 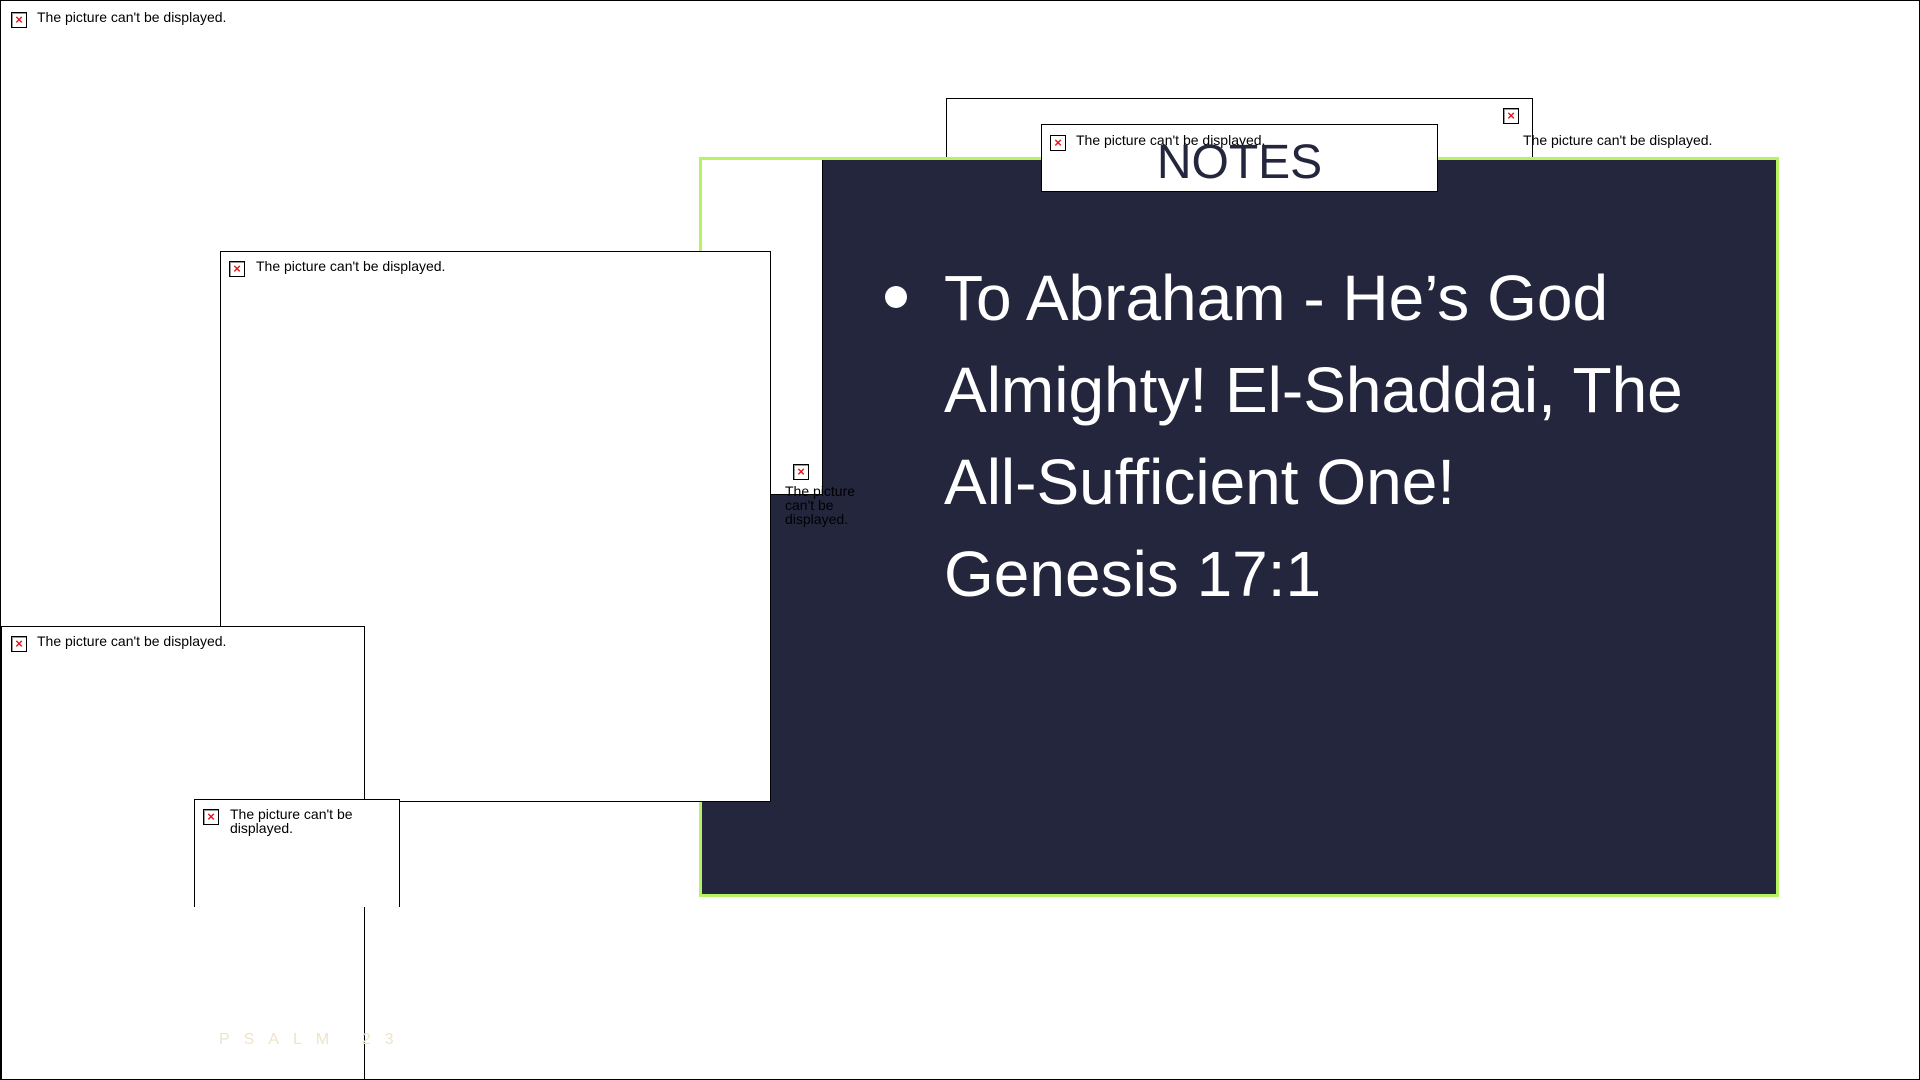 I want to click on broken-picture-background: × The picture can't be displayed., so click(x=139, y=21).